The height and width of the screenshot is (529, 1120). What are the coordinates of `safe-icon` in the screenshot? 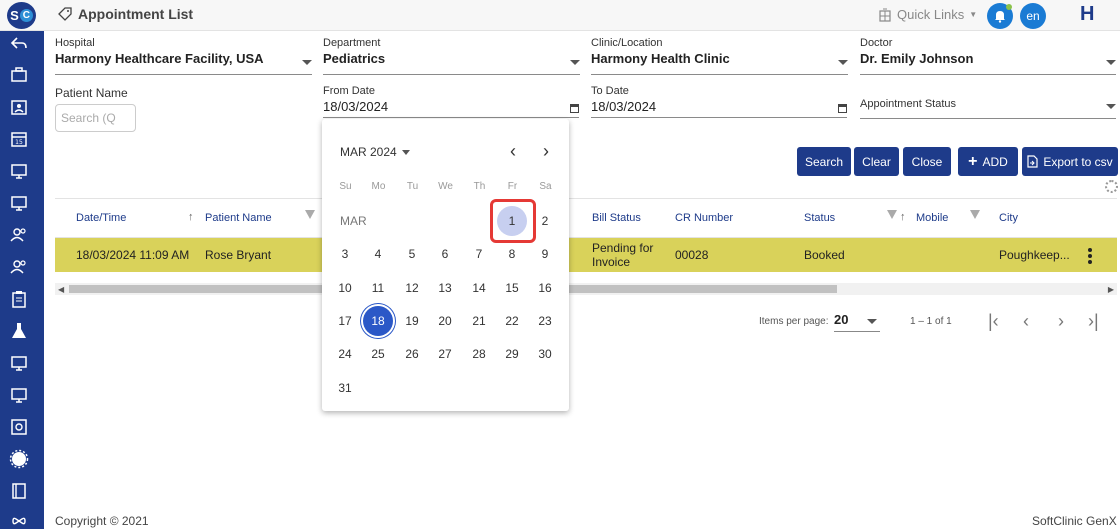 It's located at (19, 427).